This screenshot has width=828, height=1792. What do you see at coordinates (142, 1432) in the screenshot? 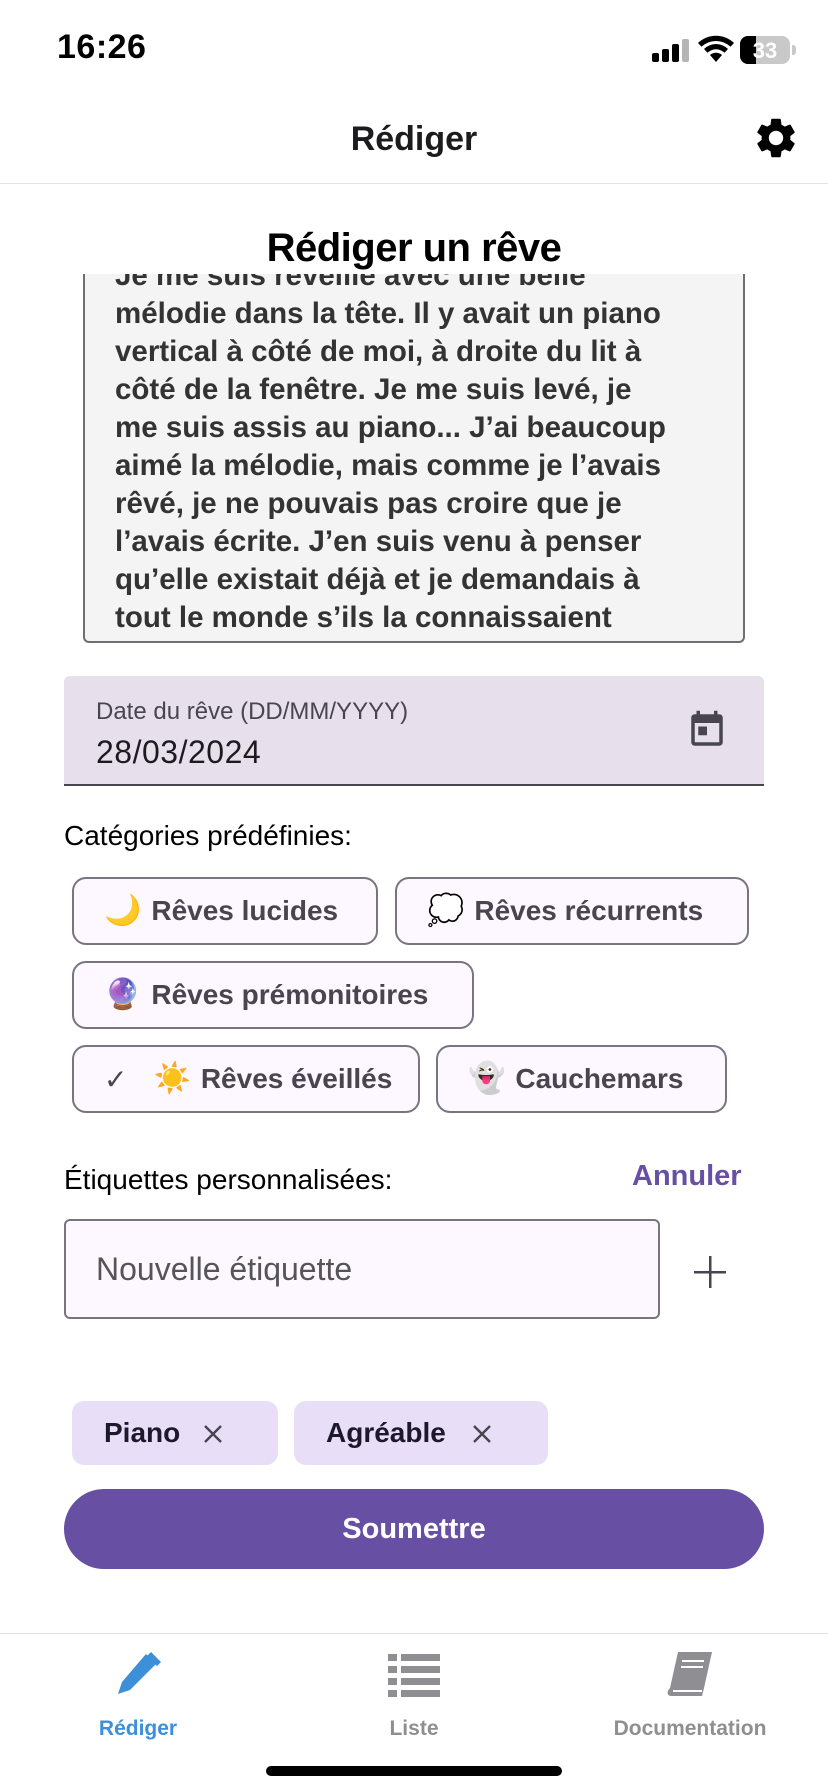
I see `tag-label: Piano` at bounding box center [142, 1432].